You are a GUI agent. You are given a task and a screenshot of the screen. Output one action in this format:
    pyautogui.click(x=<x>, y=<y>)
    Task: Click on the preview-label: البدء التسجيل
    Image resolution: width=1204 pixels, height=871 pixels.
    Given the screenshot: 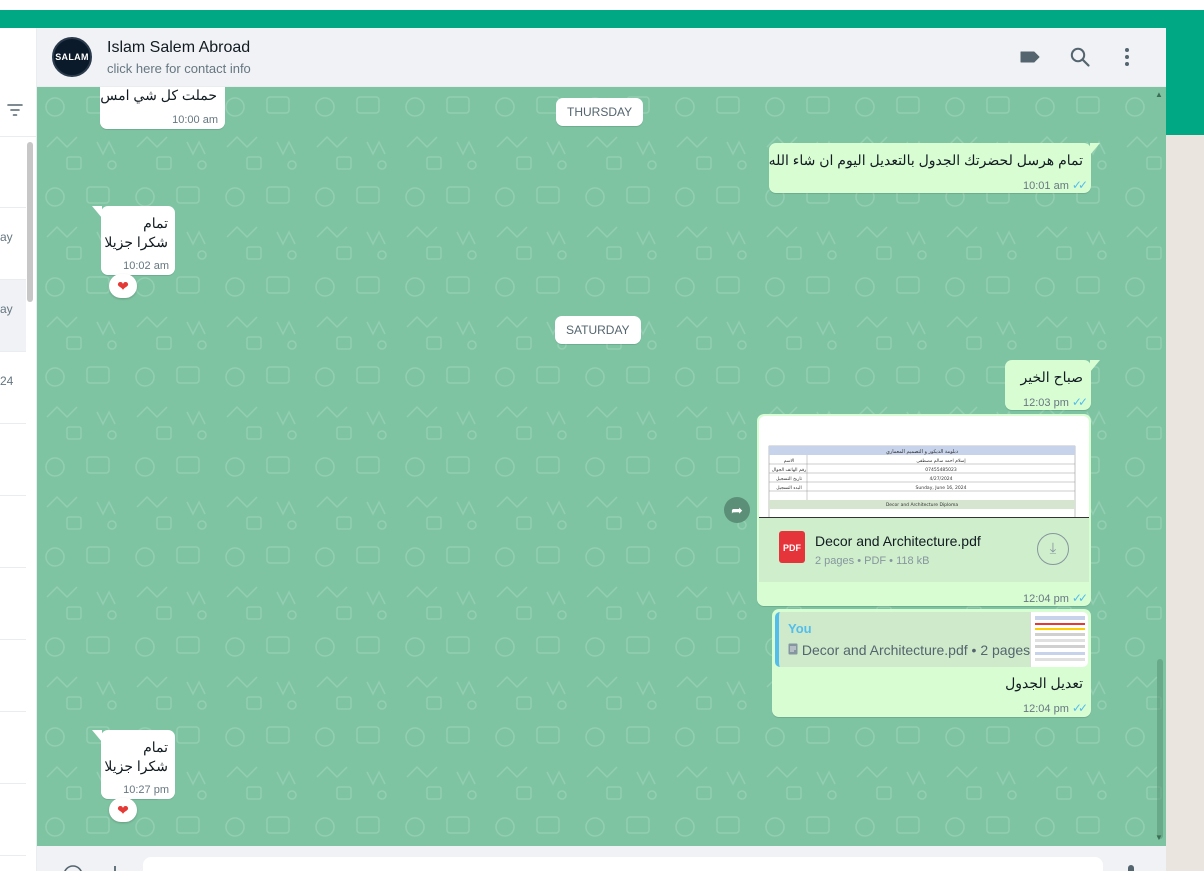 What is the action you would take?
    pyautogui.click(x=789, y=488)
    